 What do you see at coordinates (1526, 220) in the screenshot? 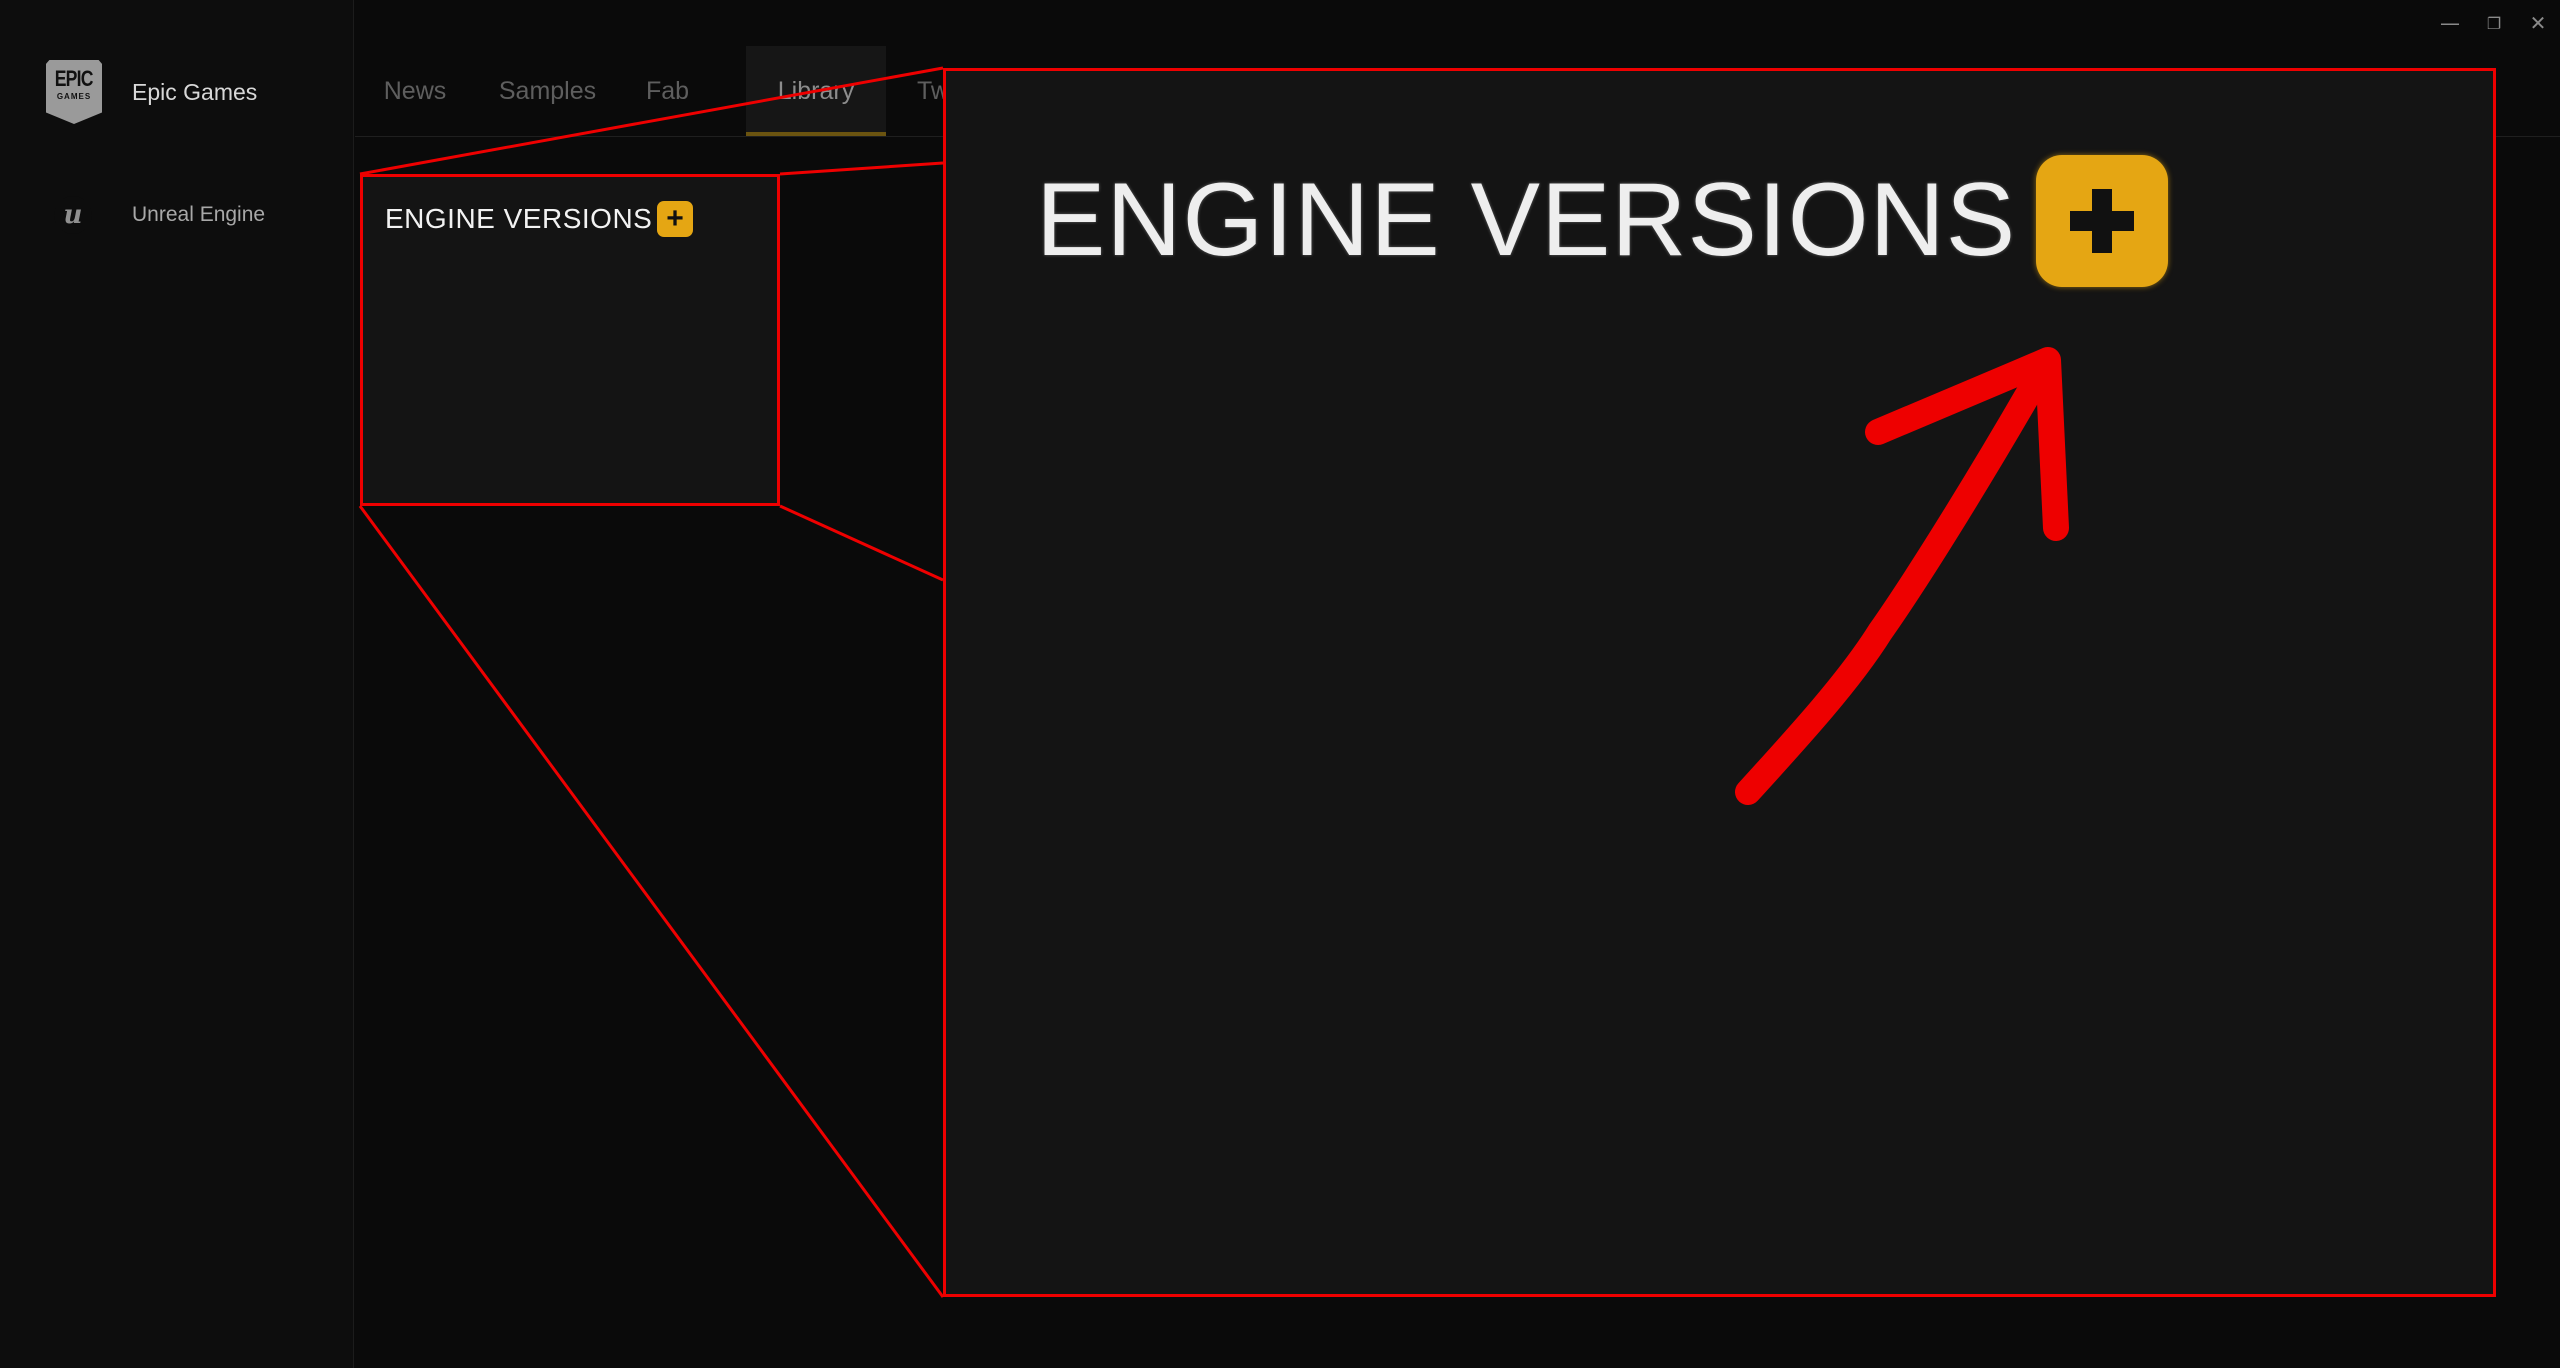
I see `magnified-engine-versions-title: ENGINE VERSIONS` at bounding box center [1526, 220].